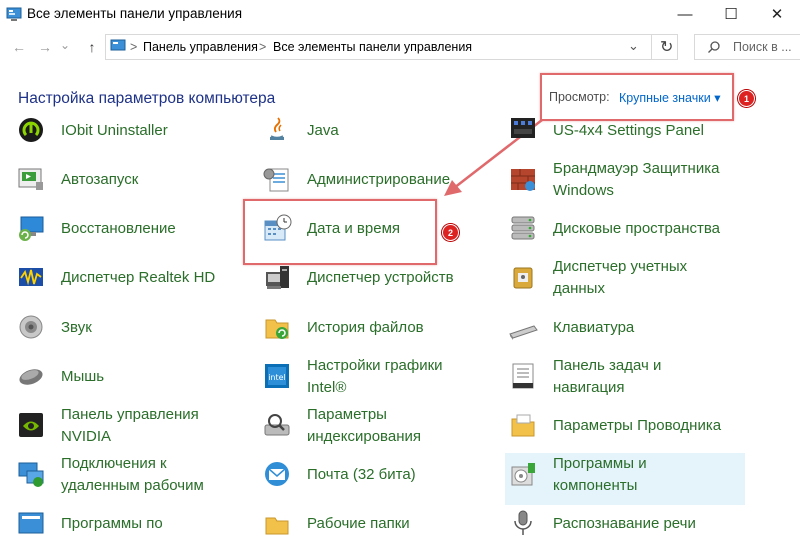 This screenshot has height=538, width=800. Describe the element at coordinates (30, 179) in the screenshot. I see `autoplay-icon` at that location.